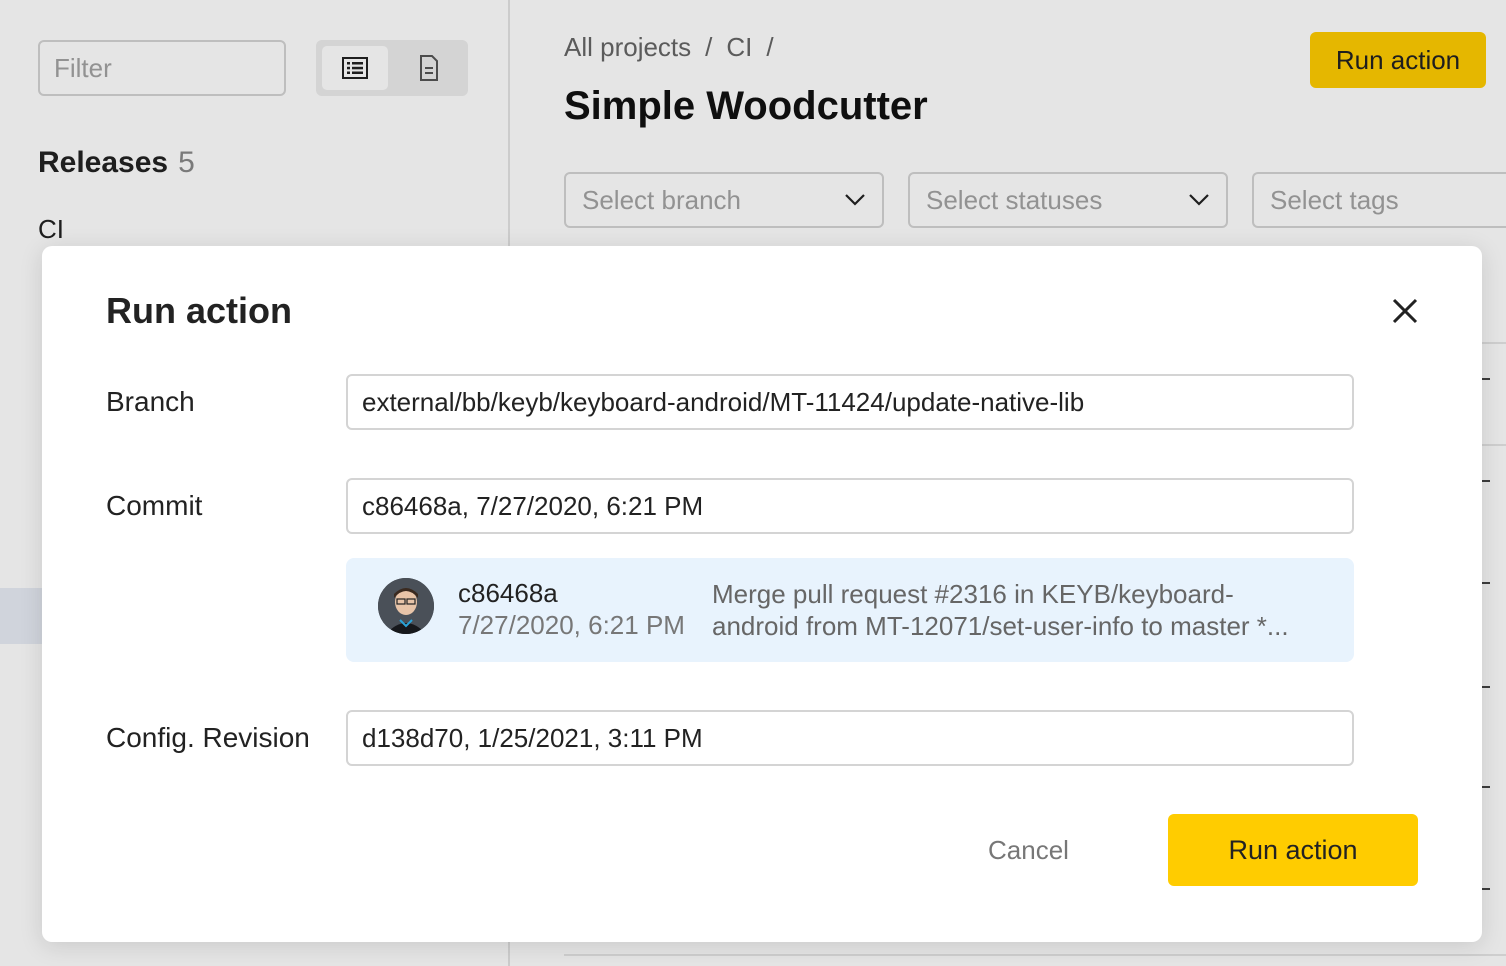  I want to click on config-revision-label: Config. Revision, so click(208, 737).